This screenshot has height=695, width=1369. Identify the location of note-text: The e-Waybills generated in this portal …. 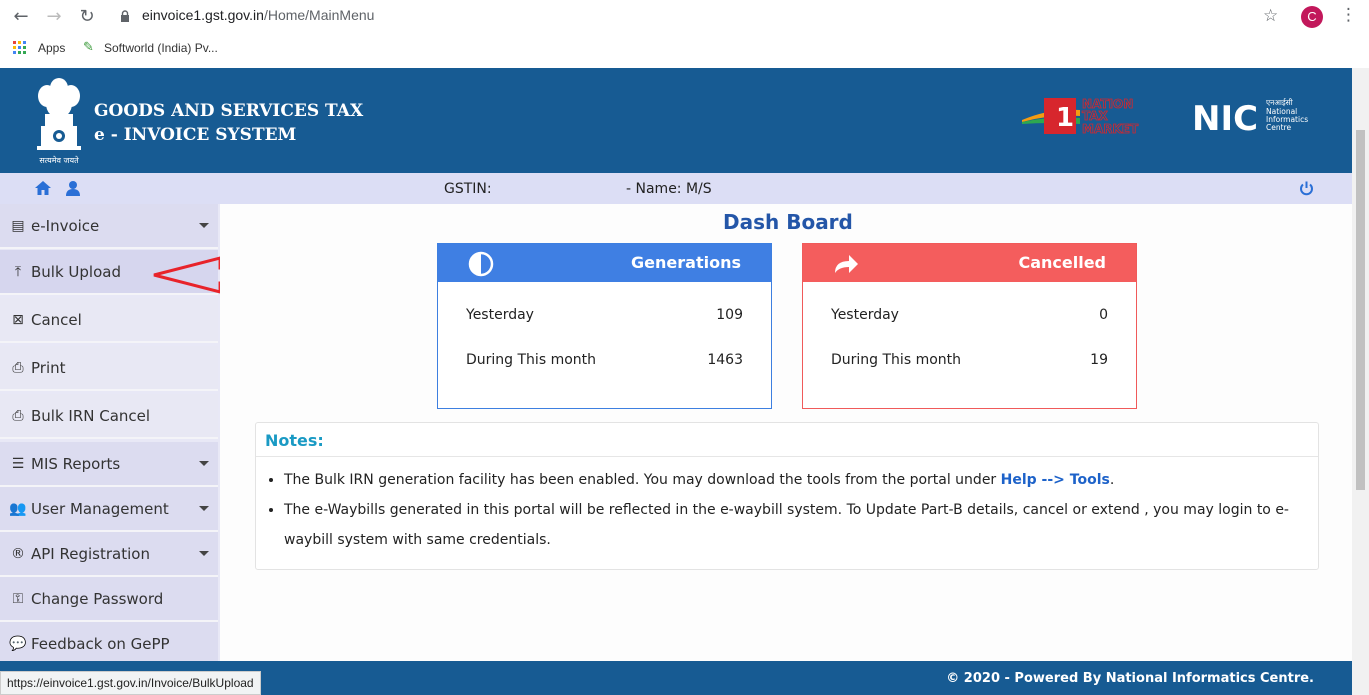
(786, 525).